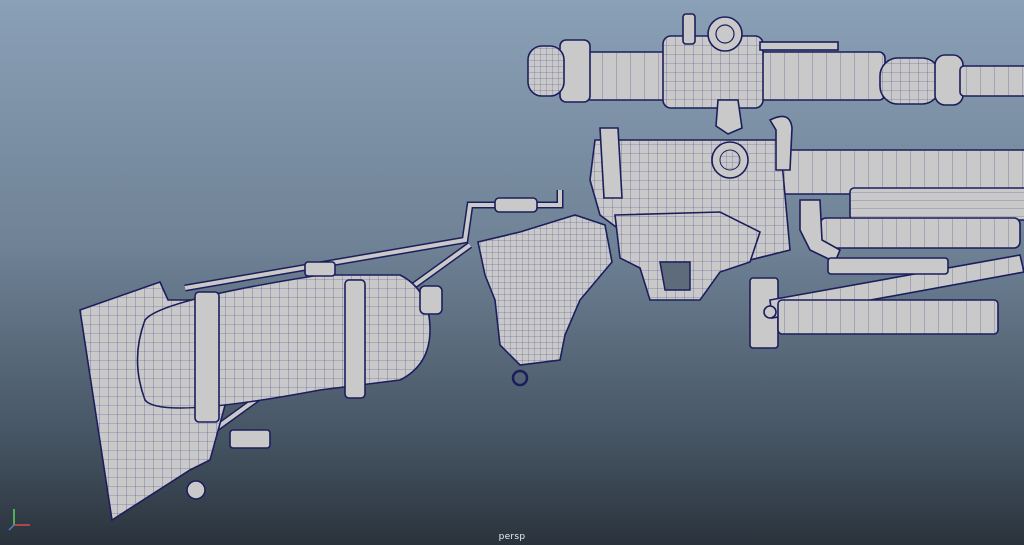 The image size is (1024, 545). What do you see at coordinates (799, 46) in the screenshot?
I see `scope-rail` at bounding box center [799, 46].